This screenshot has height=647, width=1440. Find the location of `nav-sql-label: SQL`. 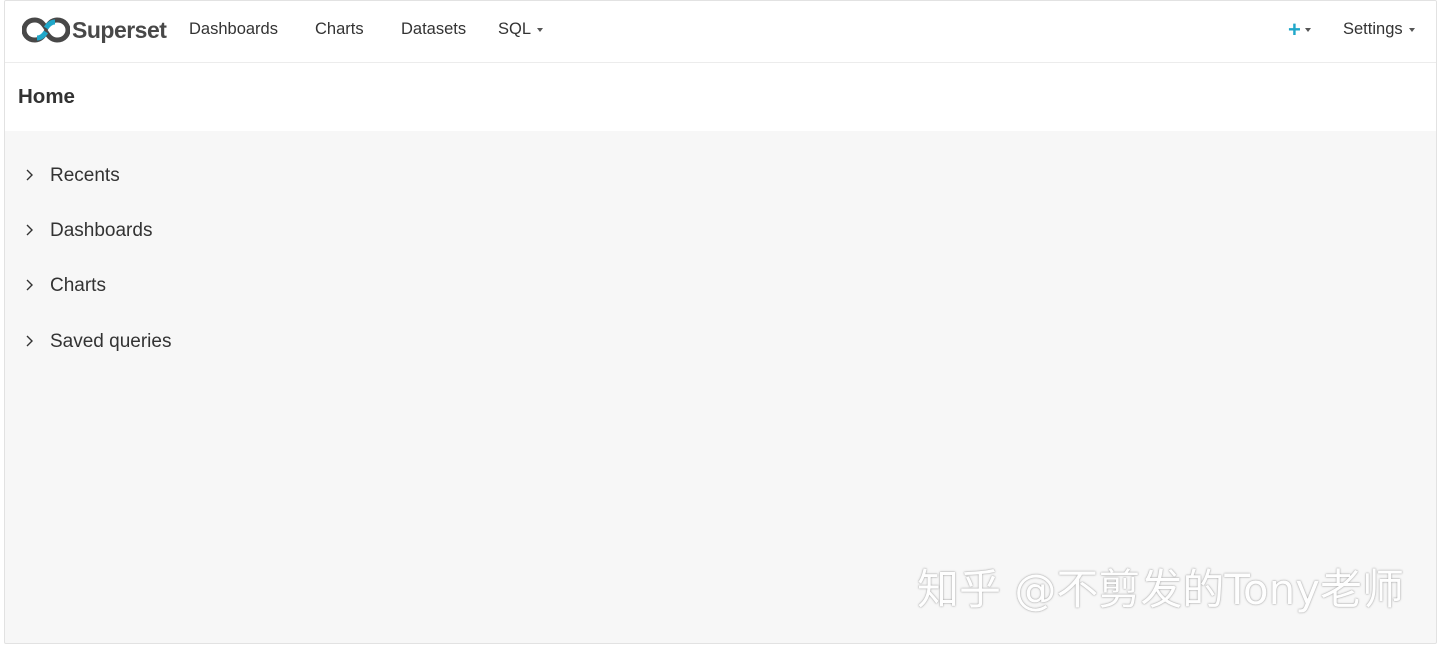

nav-sql-label: SQL is located at coordinates (515, 29).